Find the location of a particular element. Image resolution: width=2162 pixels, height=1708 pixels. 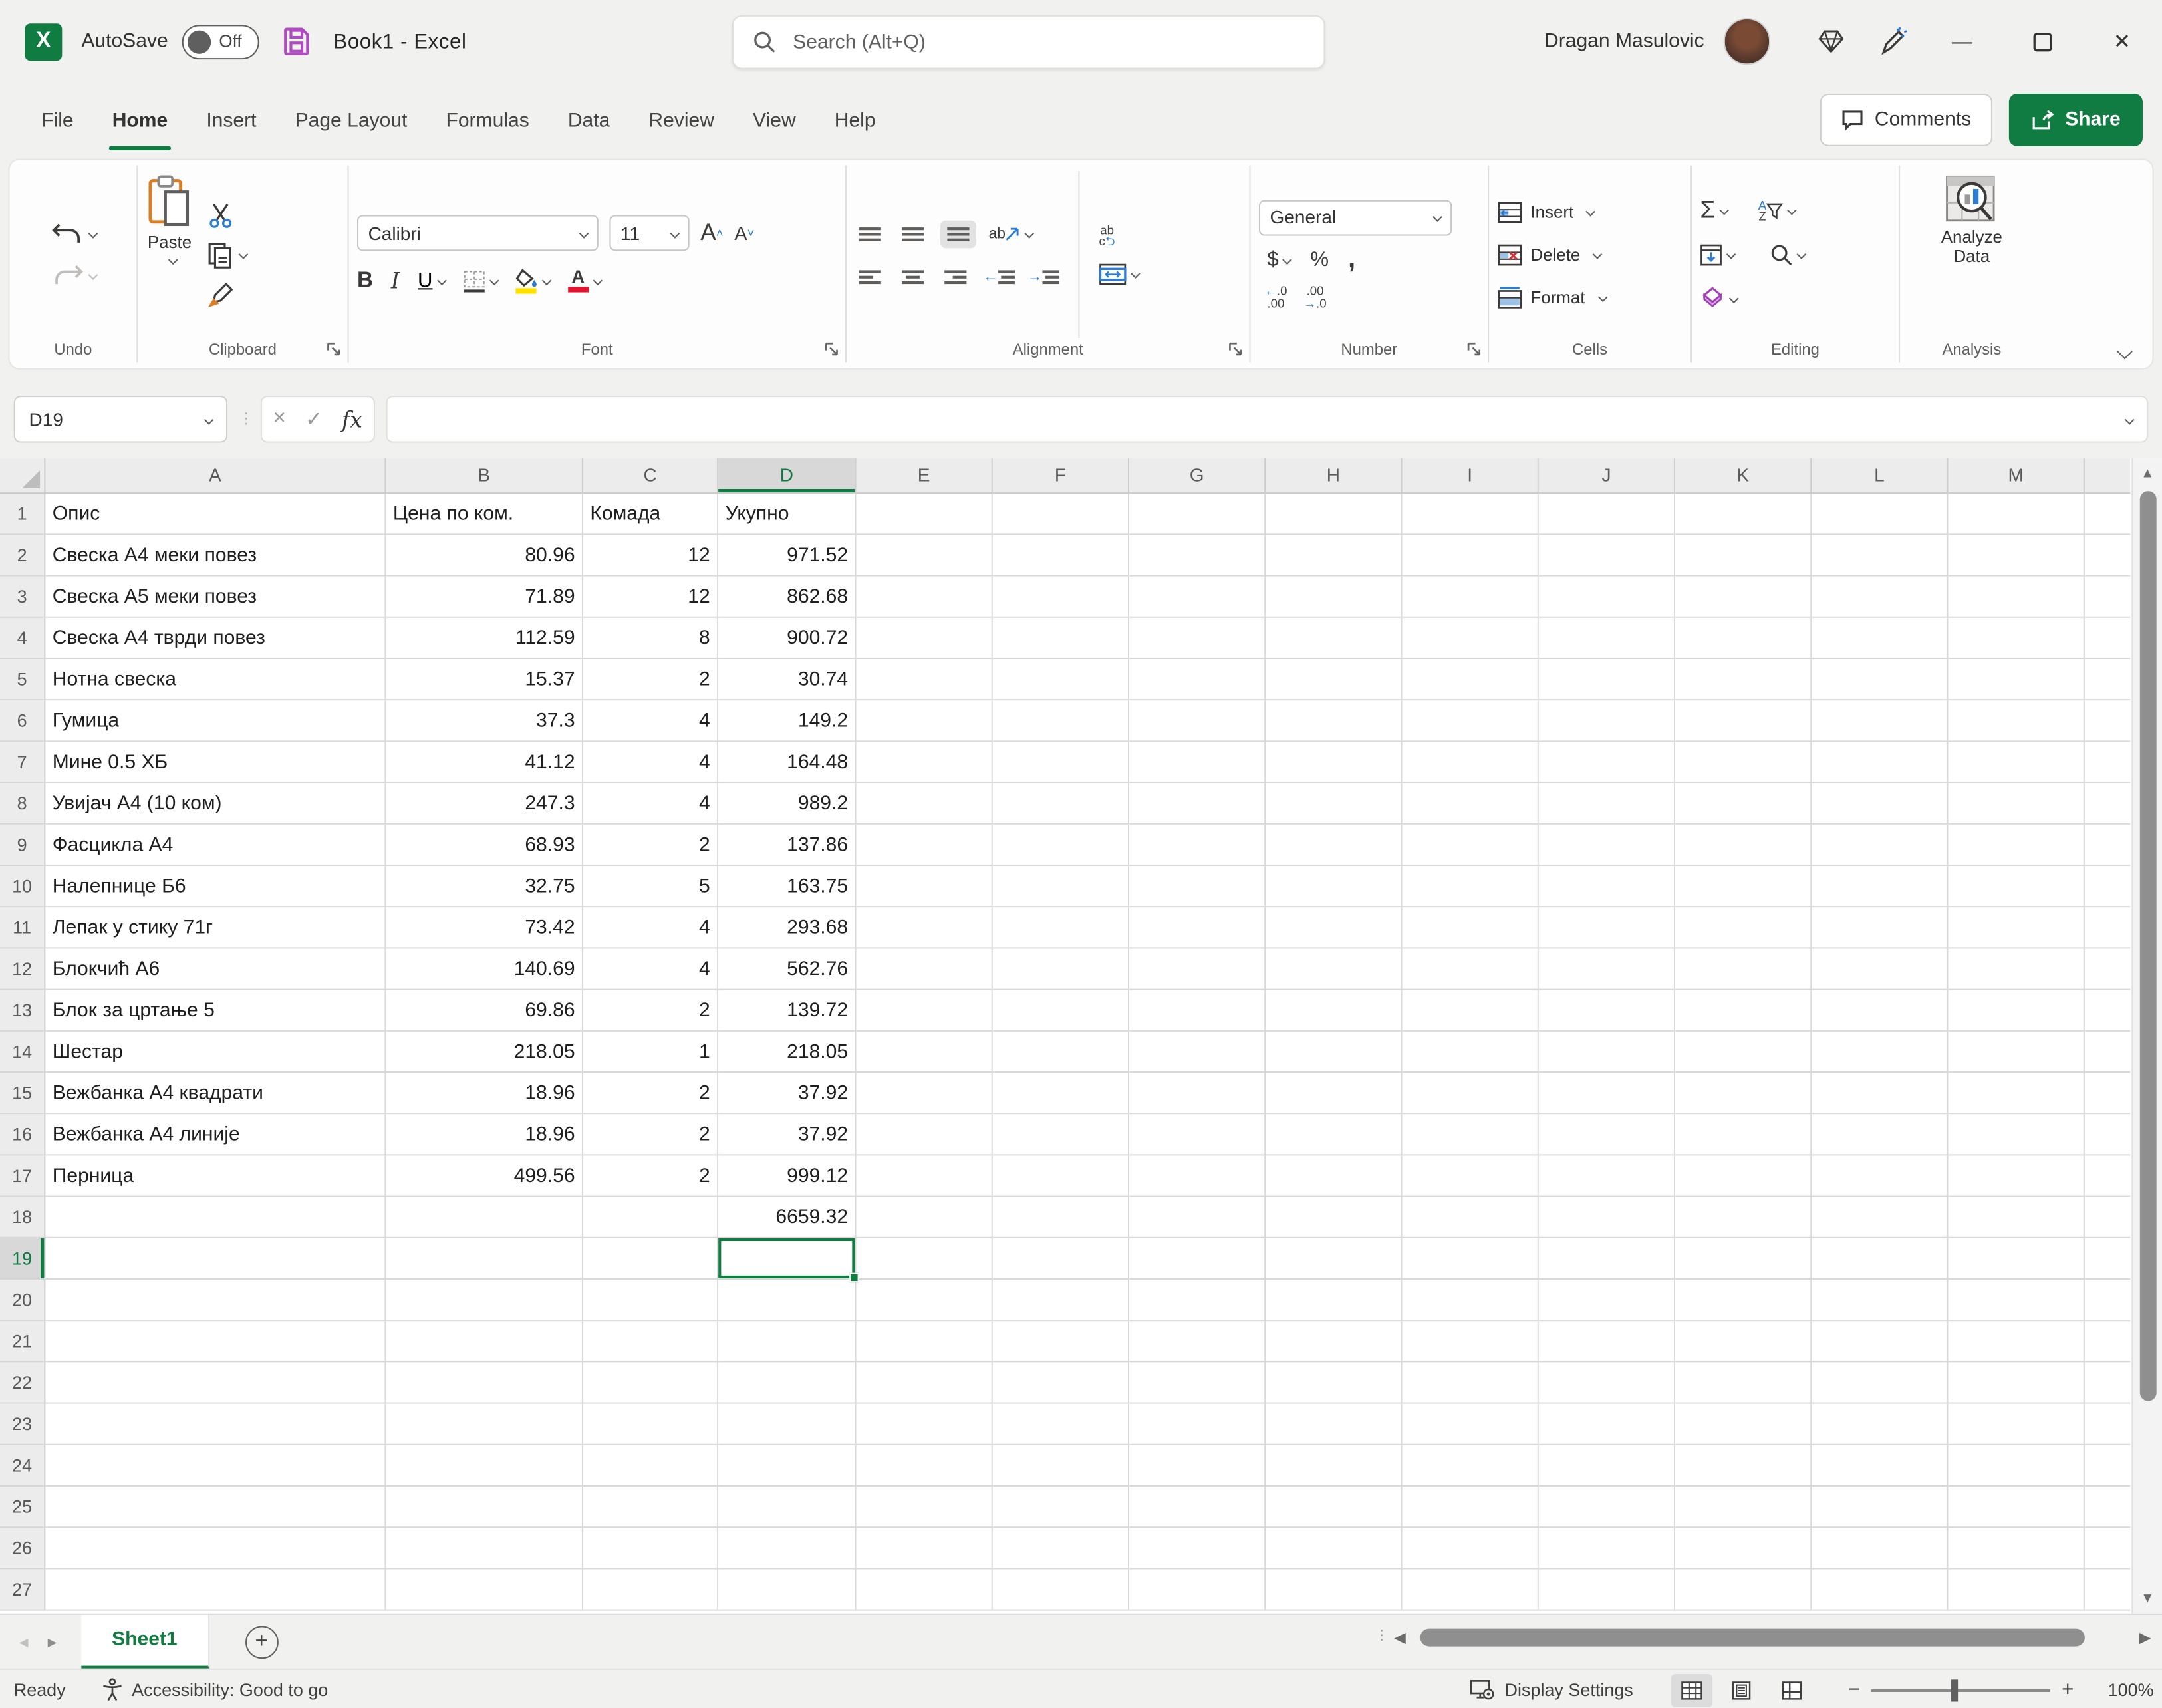

display-settings-button: Display Settings is located at coordinates (1552, 1689).